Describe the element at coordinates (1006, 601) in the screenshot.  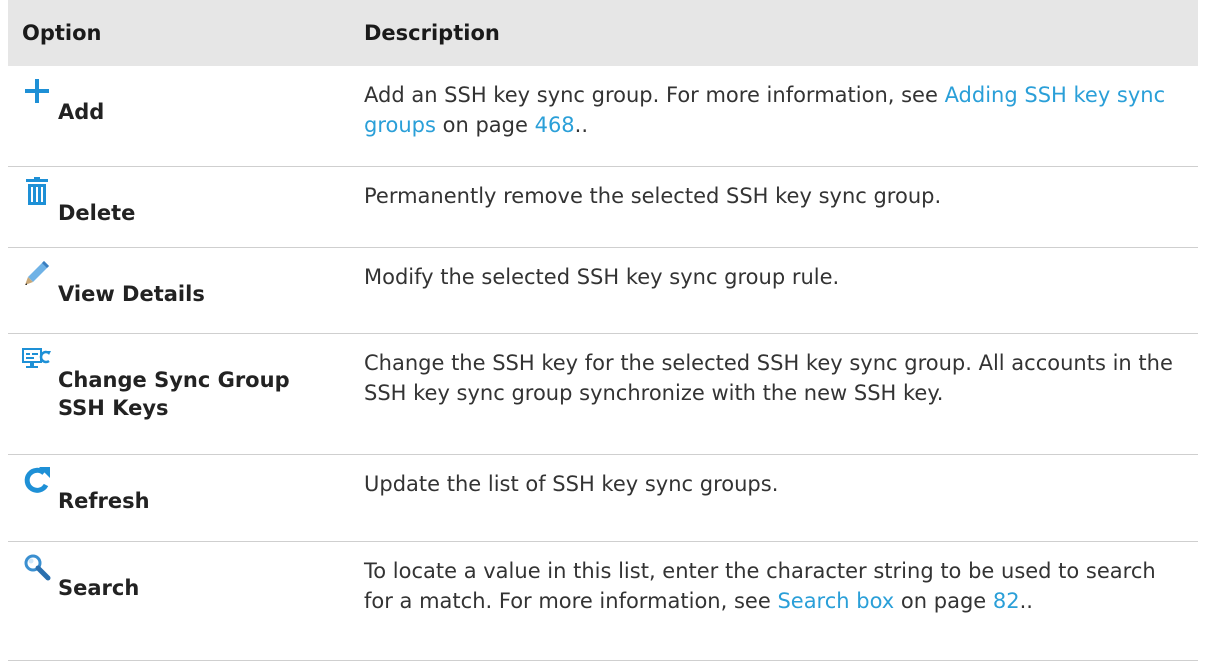
I see `page-link: 82` at that location.